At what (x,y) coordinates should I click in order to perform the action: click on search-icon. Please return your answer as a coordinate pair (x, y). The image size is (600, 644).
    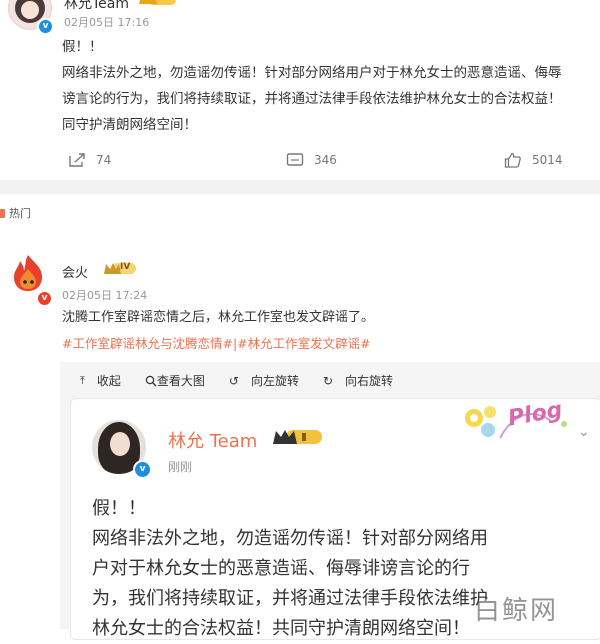
    Looking at the image, I should click on (151, 380).